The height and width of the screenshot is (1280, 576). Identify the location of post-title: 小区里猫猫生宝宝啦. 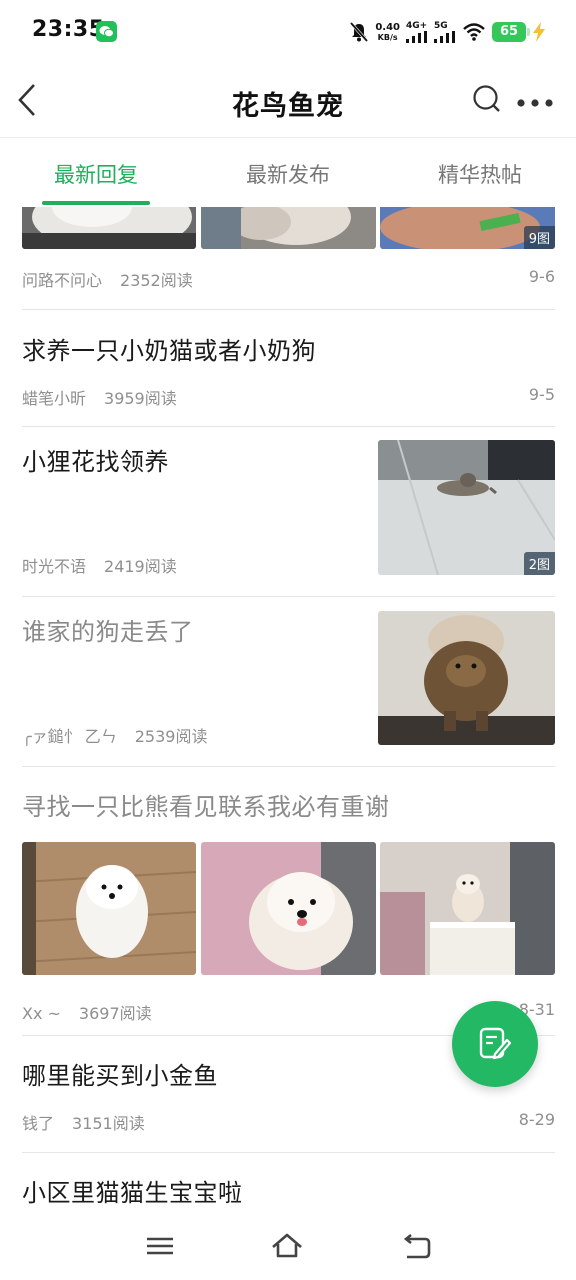
(132, 1193).